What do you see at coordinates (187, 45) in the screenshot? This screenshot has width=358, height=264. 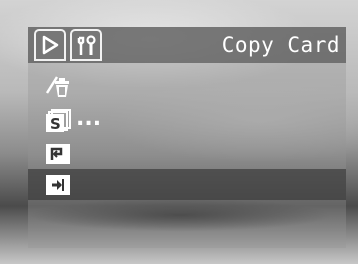 I see `menu-header: Copy Card` at bounding box center [187, 45].